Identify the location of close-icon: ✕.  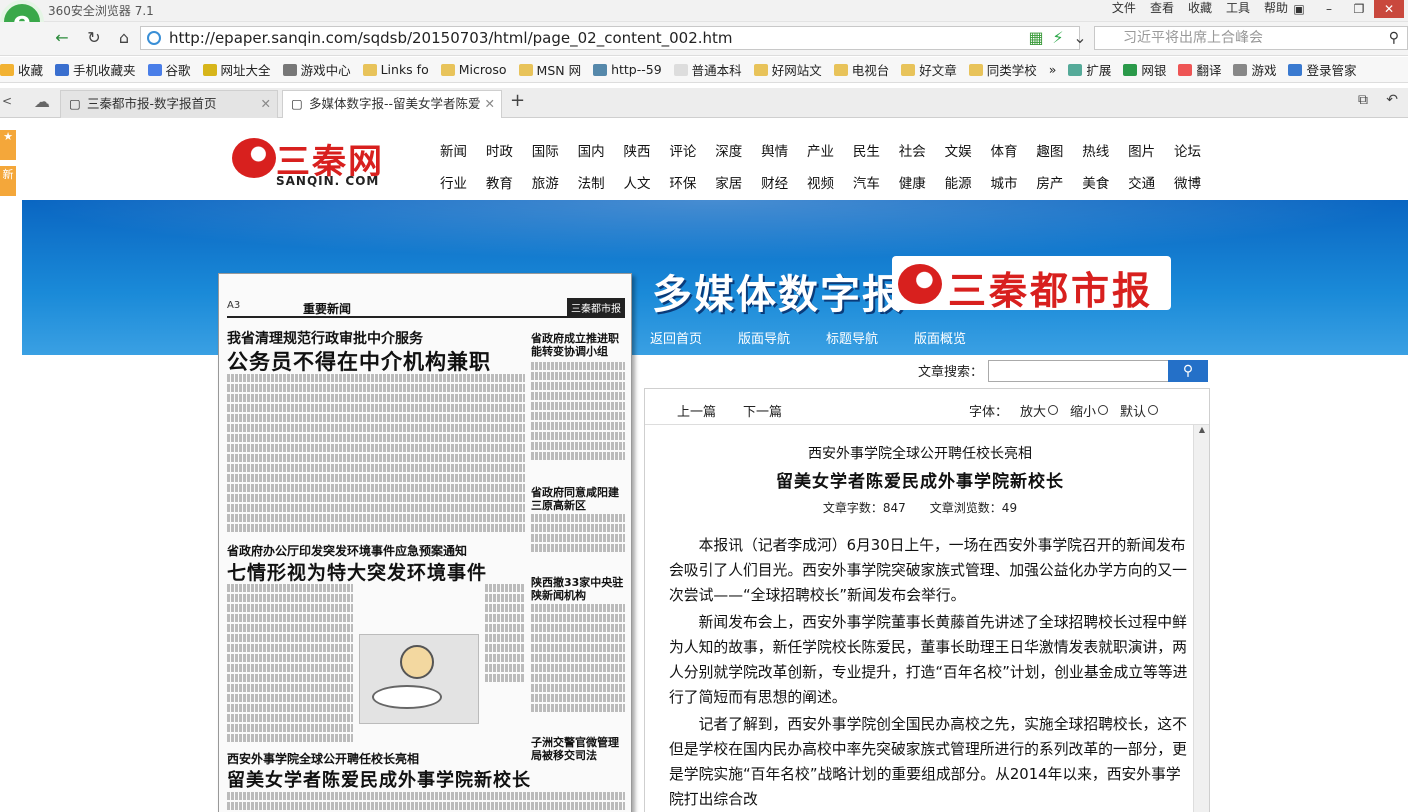
(1389, 9).